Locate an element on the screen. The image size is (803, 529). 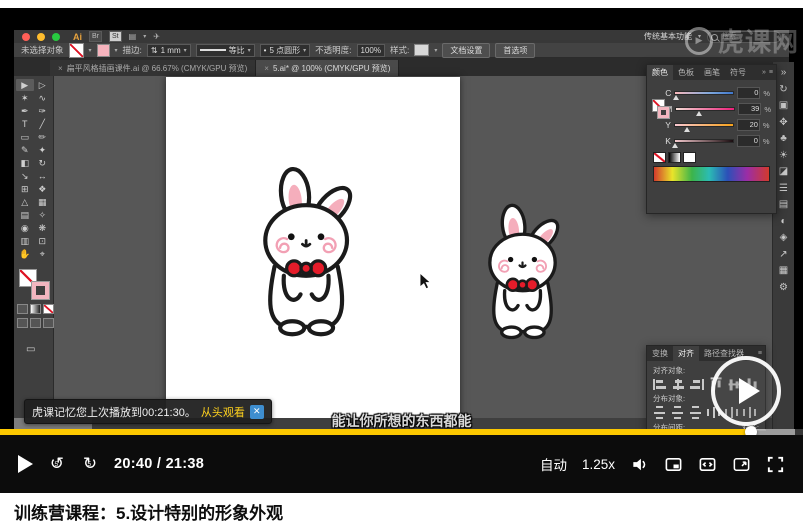
image-trace-icon: ▣ is located at coordinates (783, 105).